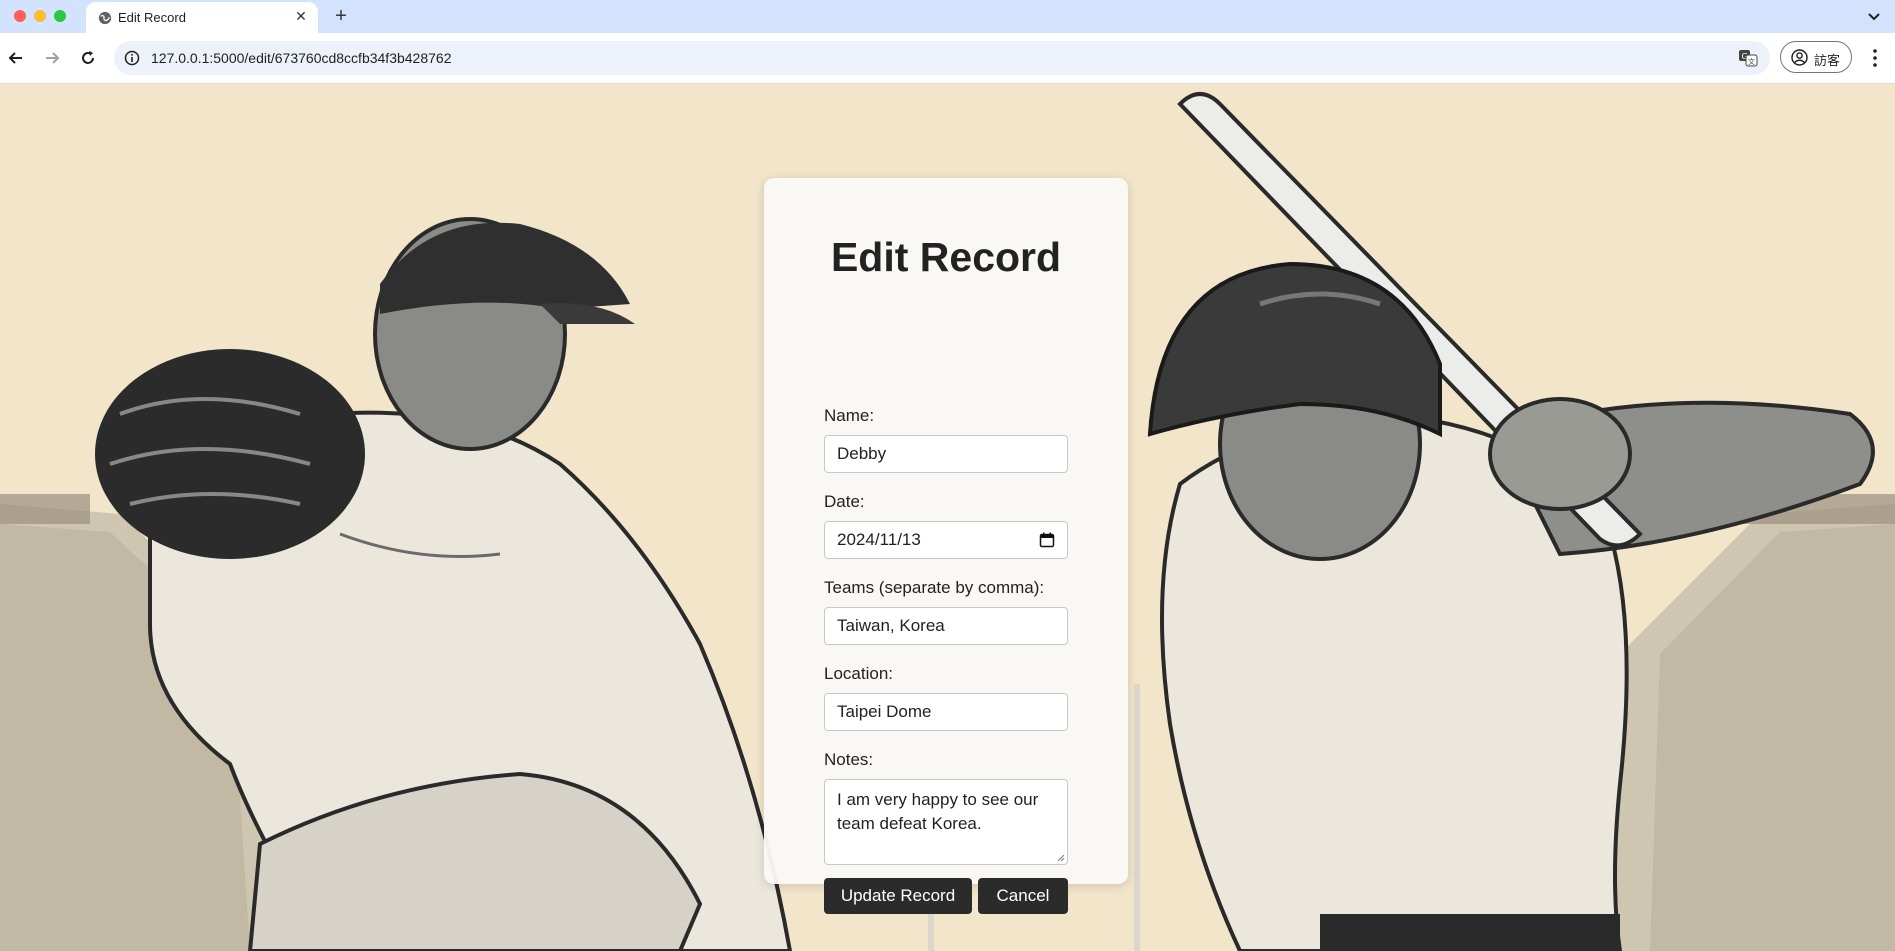 The image size is (1895, 951). What do you see at coordinates (20, 16) in the screenshot?
I see `window-close-button` at bounding box center [20, 16].